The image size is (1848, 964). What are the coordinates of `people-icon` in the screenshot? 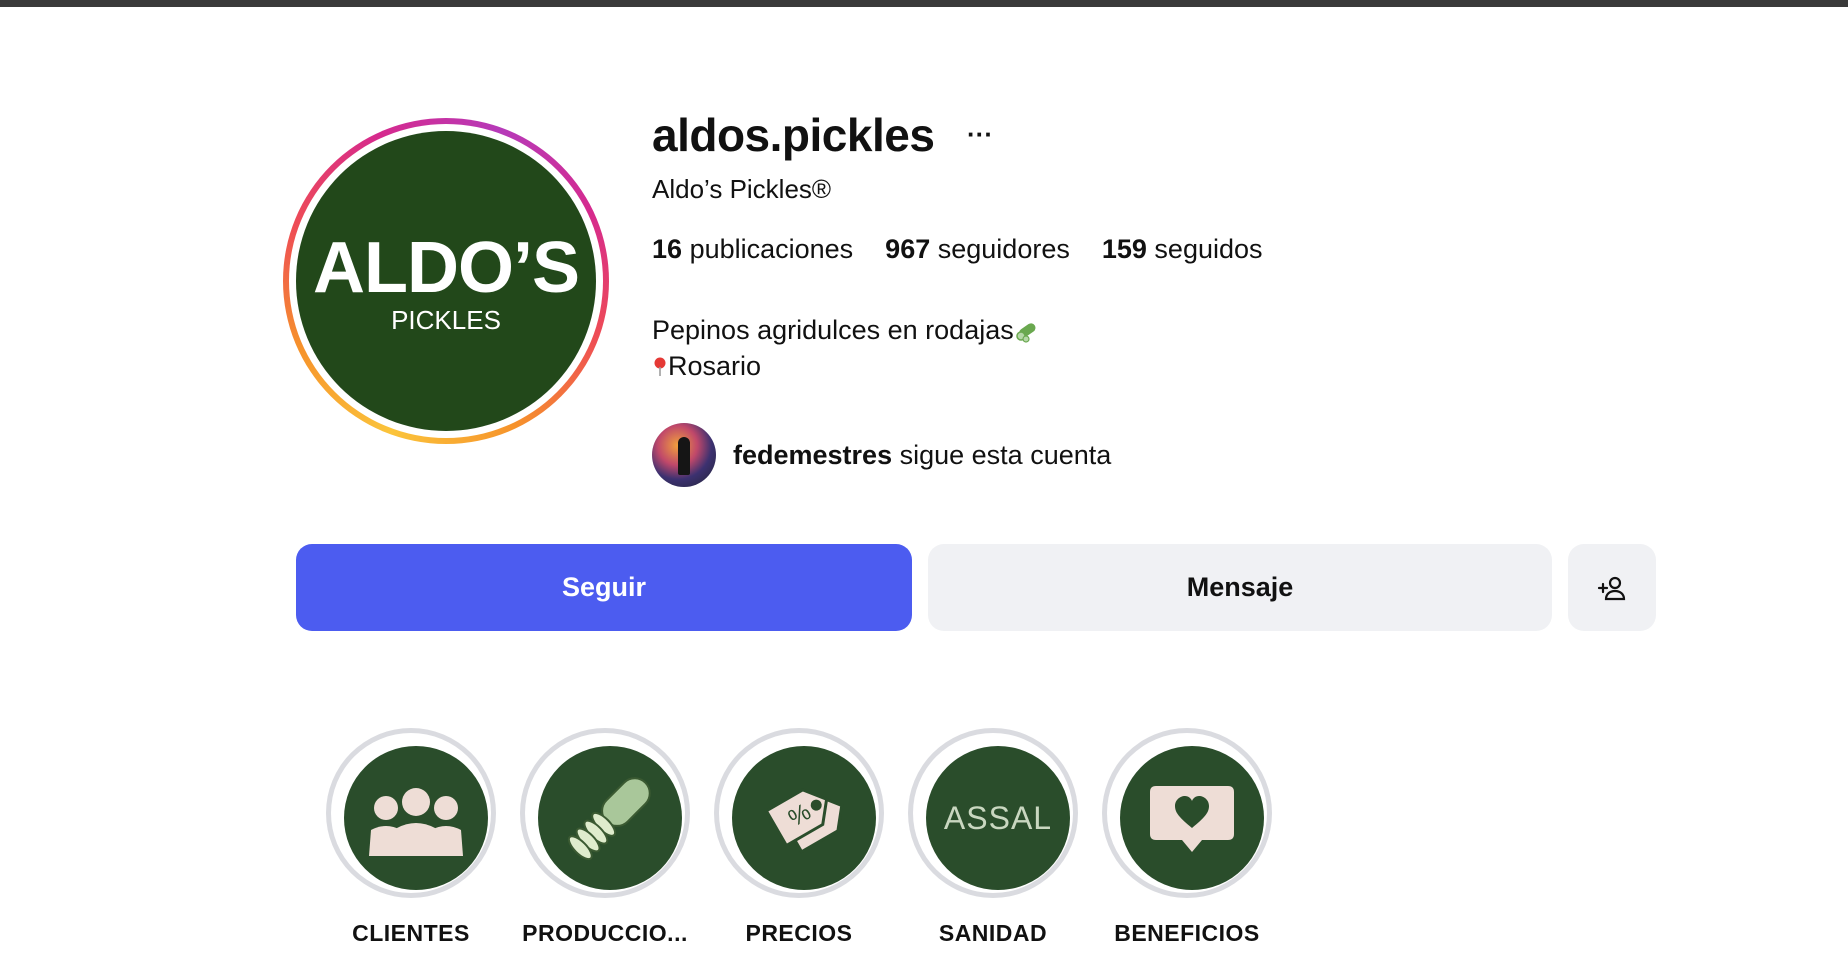 It's located at (416, 822).